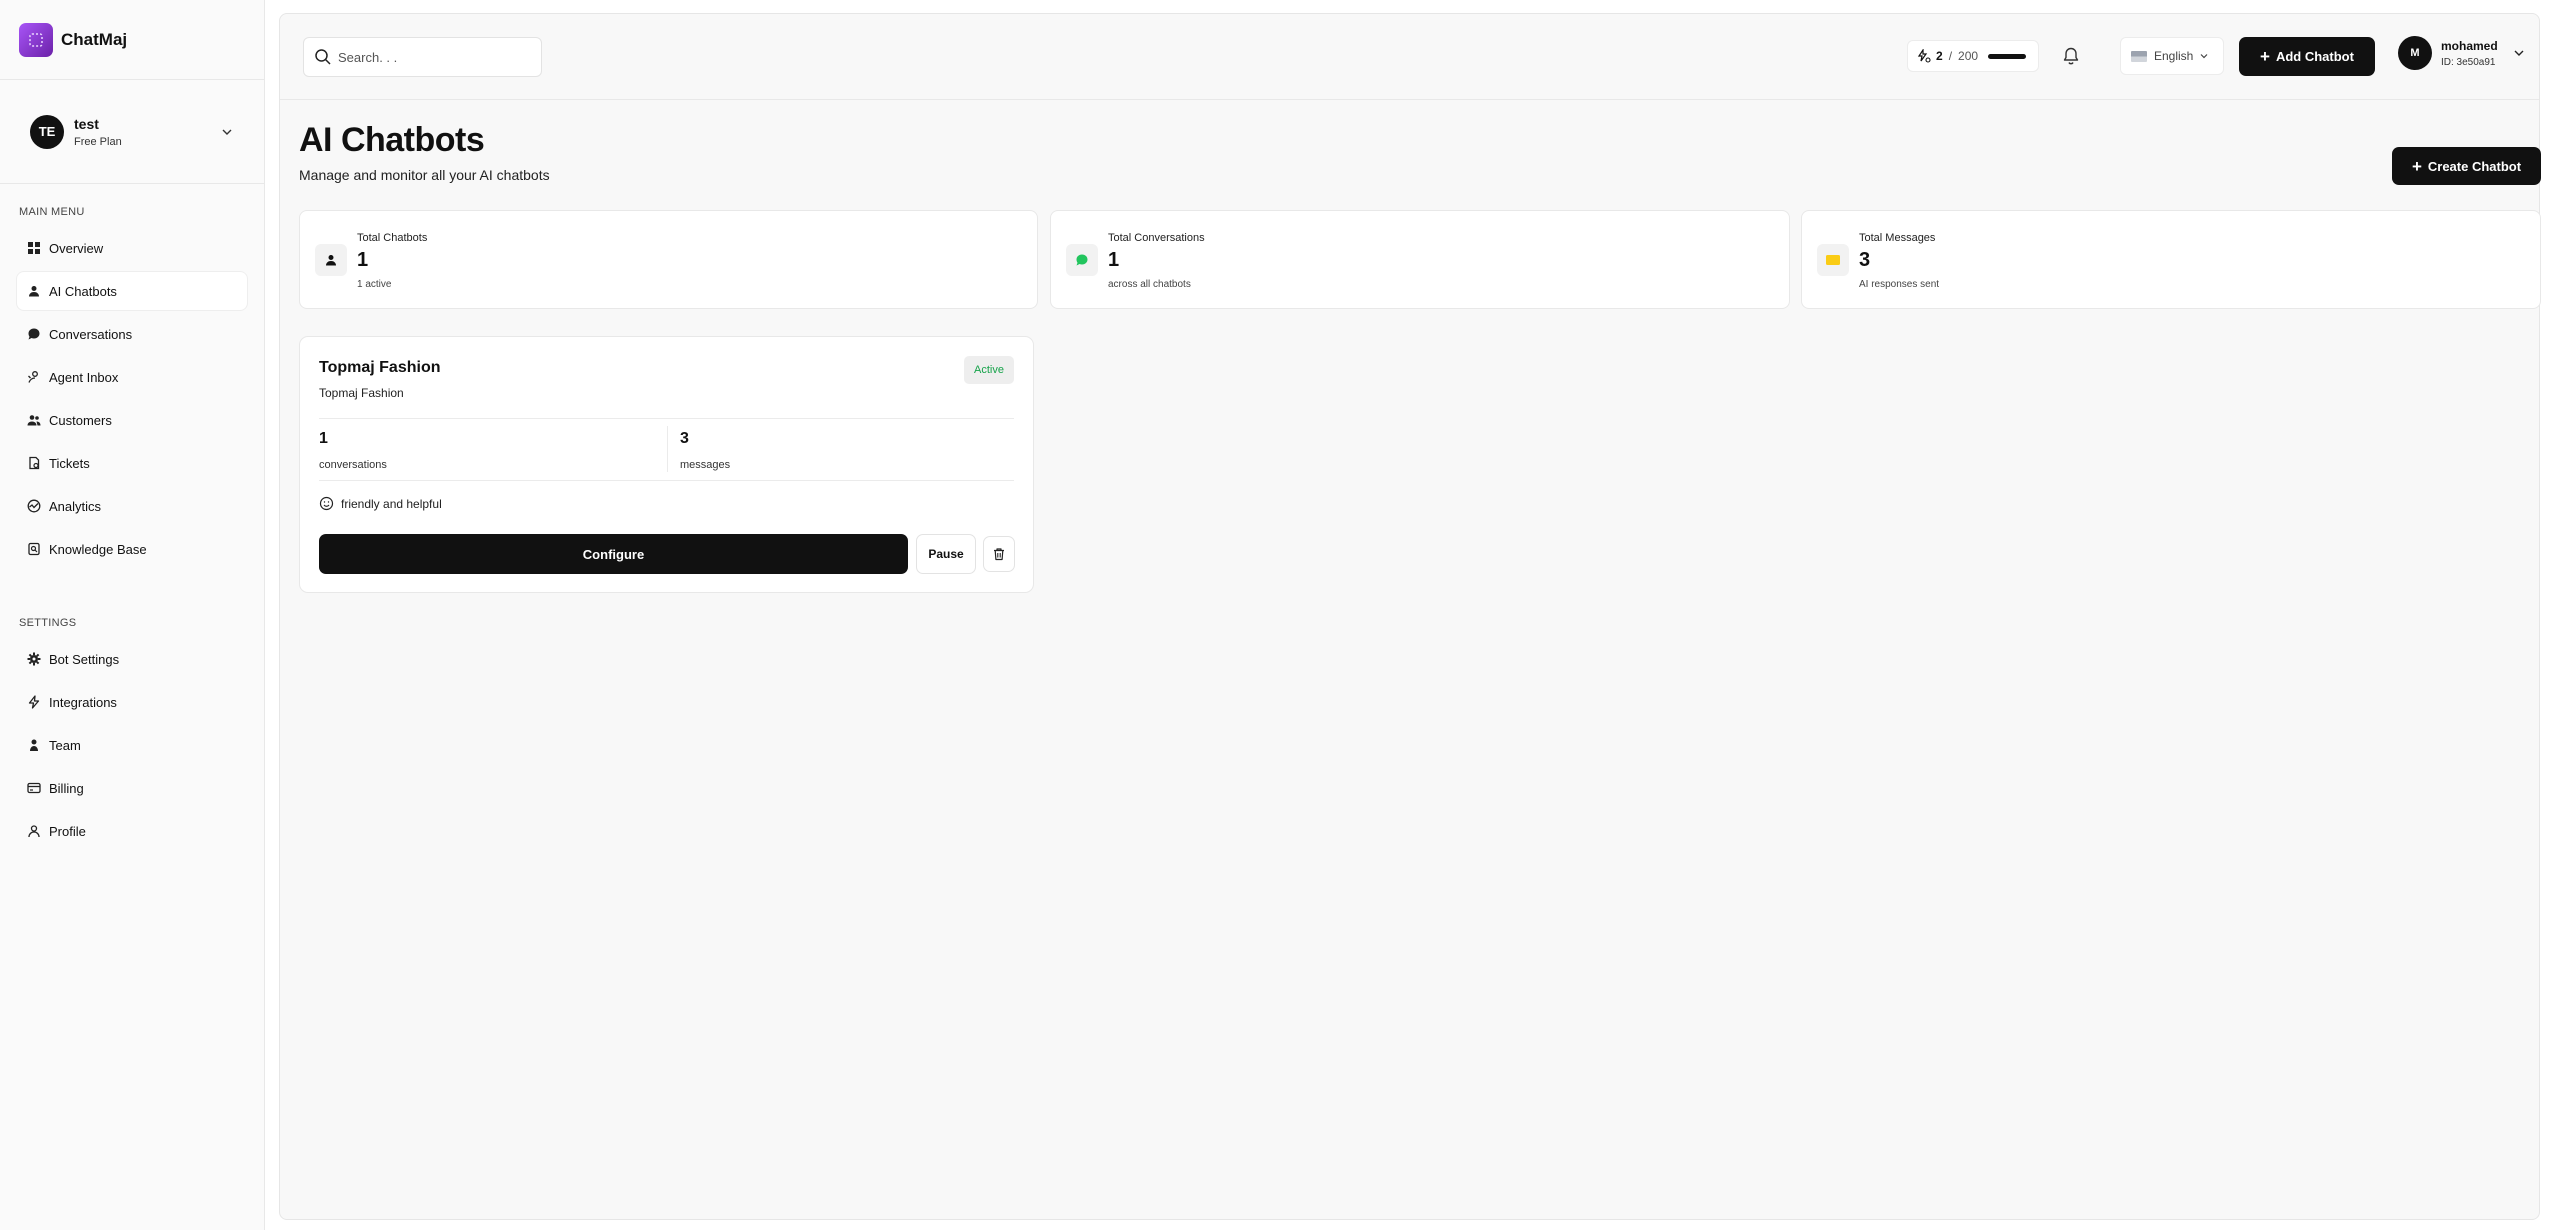 The image size is (2560, 1230). I want to click on chatbot-tone: friendly and helpful, so click(380, 503).